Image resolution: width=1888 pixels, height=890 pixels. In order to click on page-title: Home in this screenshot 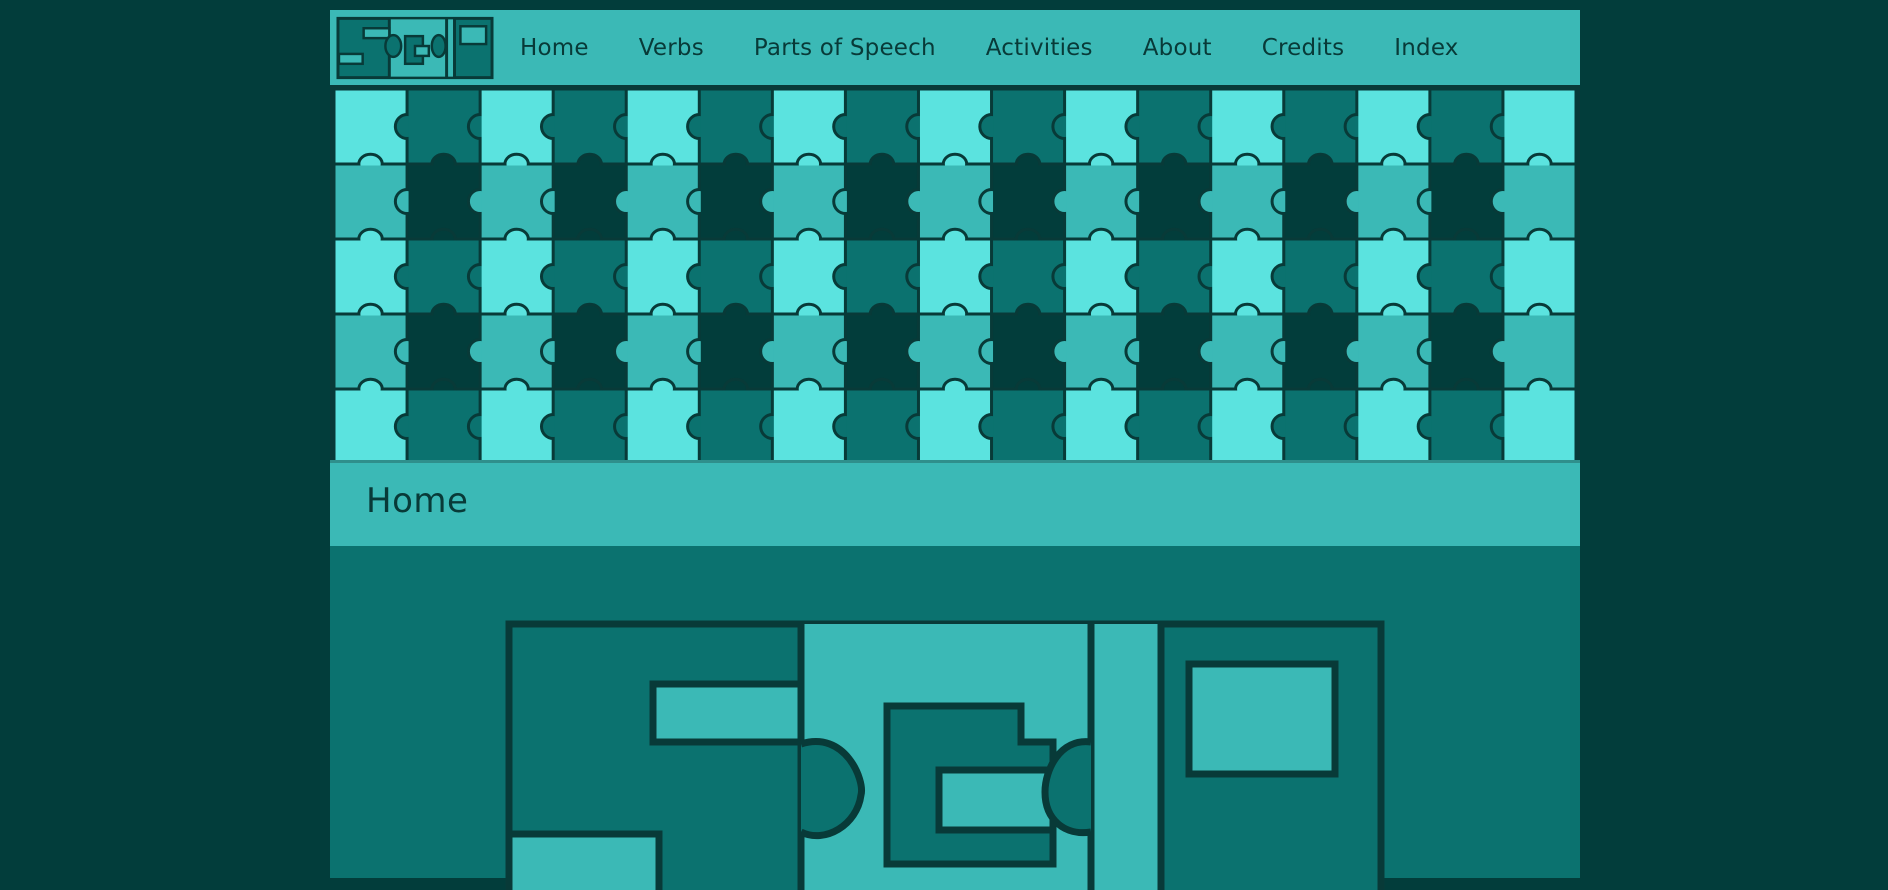, I will do `click(417, 501)`.